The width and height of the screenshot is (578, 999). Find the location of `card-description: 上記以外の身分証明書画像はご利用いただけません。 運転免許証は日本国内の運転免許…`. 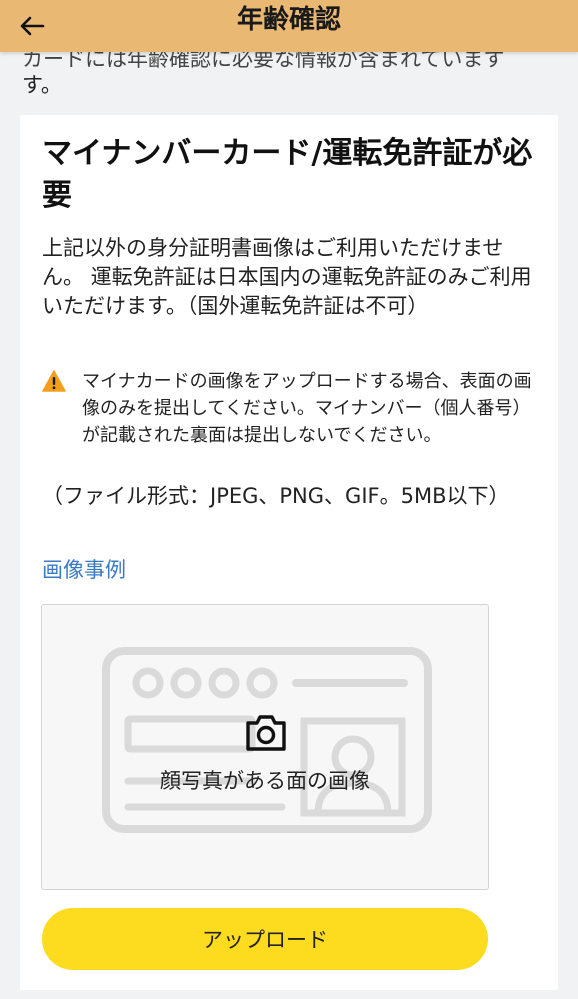

card-description: 上記以外の身分証明書画像はご利用いただけません。 運転免許証は日本国内の運転免許… is located at coordinates (287, 277).